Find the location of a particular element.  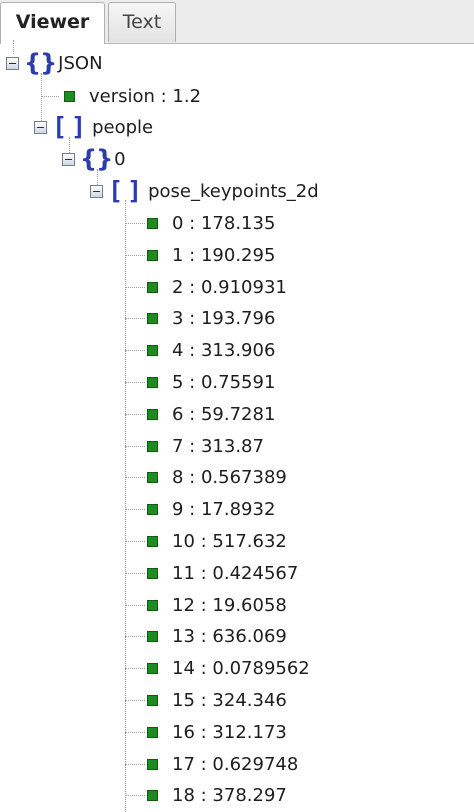

tree-node-pose-keypoints: [] pose_keypoints_2d is located at coordinates (204, 191).